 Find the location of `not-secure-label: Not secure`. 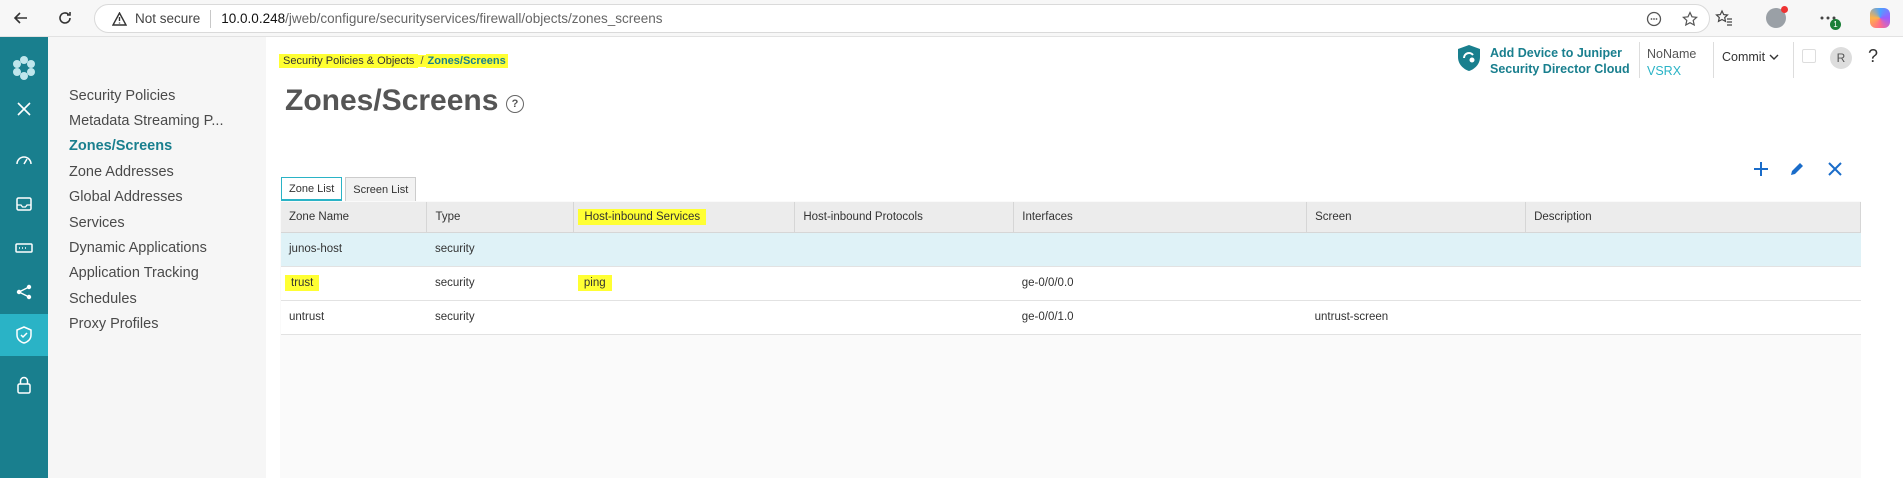

not-secure-label: Not secure is located at coordinates (167, 18).